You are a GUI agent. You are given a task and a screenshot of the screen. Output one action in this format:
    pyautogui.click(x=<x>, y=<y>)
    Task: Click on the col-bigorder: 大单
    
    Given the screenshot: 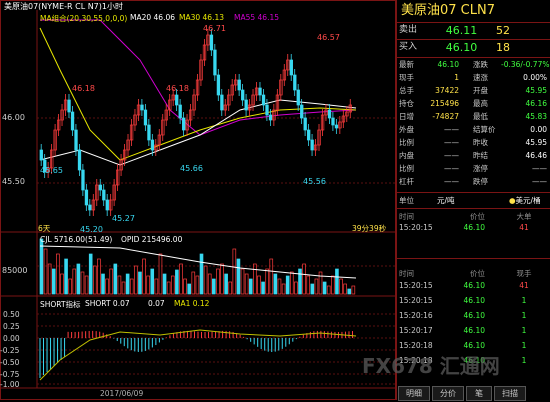 What is the action you would take?
    pyautogui.click(x=524, y=216)
    